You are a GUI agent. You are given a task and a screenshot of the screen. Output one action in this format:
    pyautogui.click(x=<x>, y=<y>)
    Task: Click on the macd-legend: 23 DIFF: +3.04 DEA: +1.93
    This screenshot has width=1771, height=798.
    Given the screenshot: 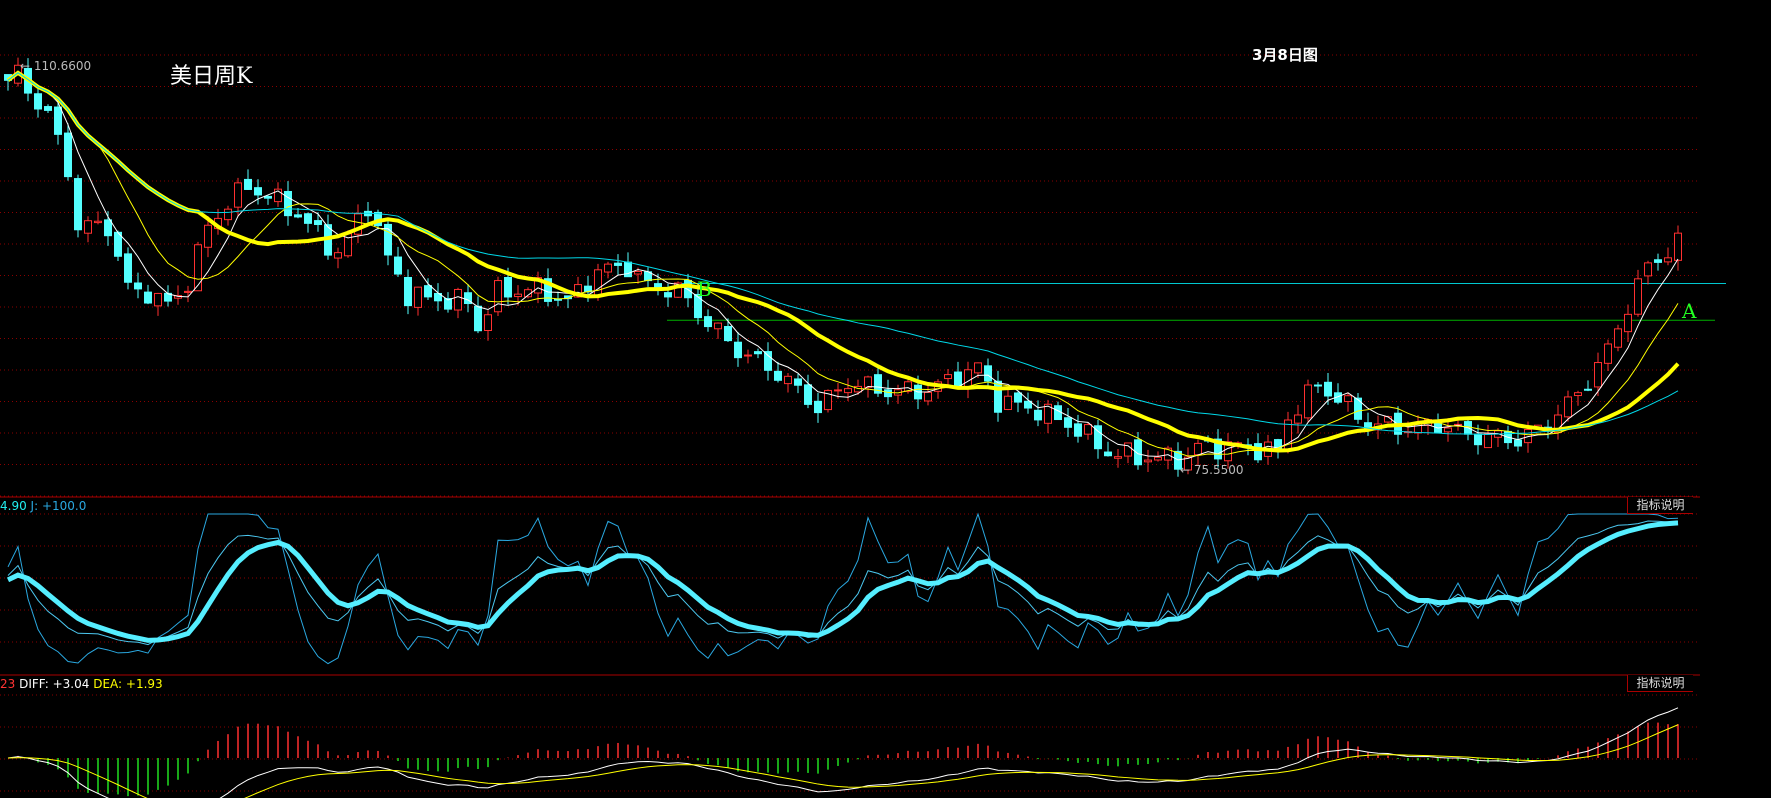 What is the action you would take?
    pyautogui.click(x=81, y=684)
    